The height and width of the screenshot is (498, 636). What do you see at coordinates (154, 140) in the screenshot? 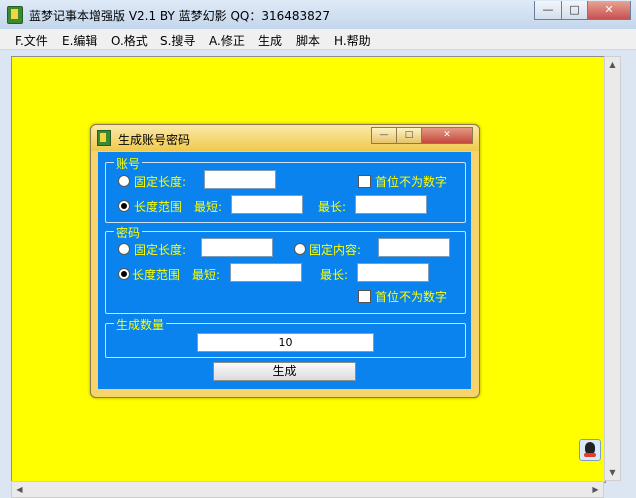
I see `dialog-title: 生成账号密码` at bounding box center [154, 140].